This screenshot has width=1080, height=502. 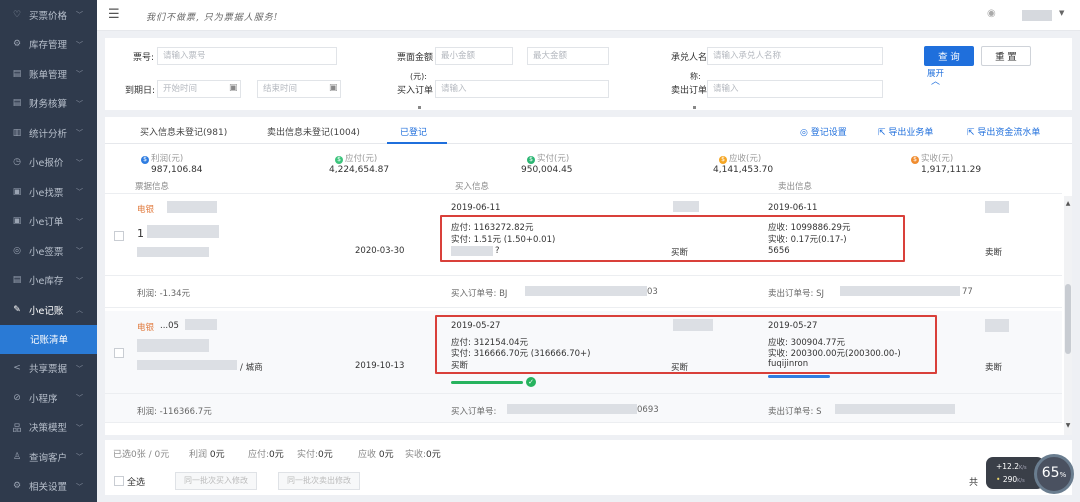 What do you see at coordinates (361, 159) in the screenshot?
I see `summary-label-text: 应付(元)` at bounding box center [361, 159].